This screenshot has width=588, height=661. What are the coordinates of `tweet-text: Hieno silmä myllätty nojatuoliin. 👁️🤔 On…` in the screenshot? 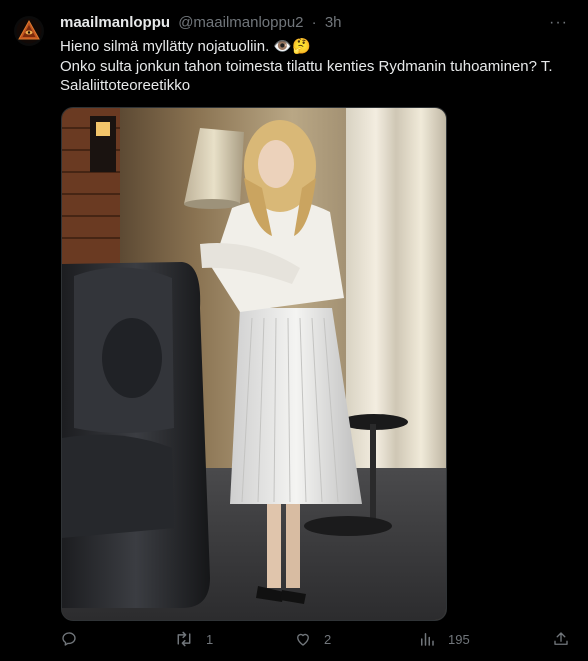 It's located at (320, 66).